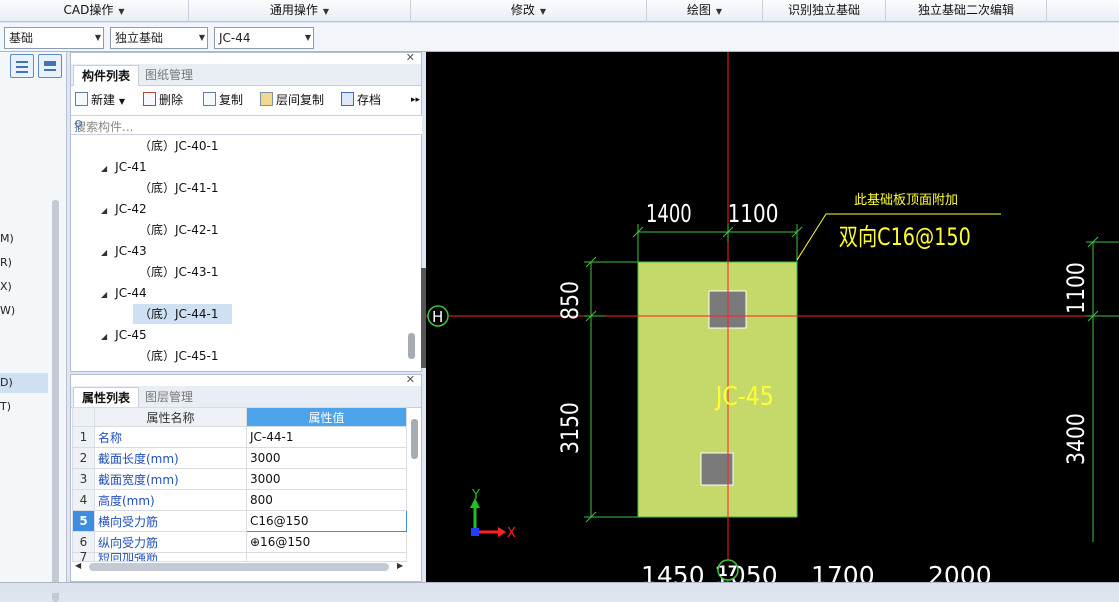 The height and width of the screenshot is (602, 1119). Describe the element at coordinates (292, 100) in the screenshot. I see `floor-copy-button: 层间复制` at that location.